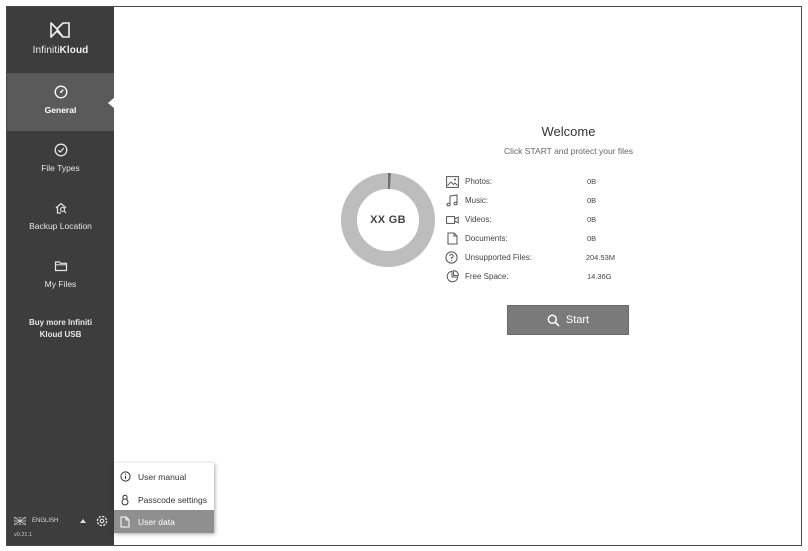  I want to click on settings-button, so click(102, 521).